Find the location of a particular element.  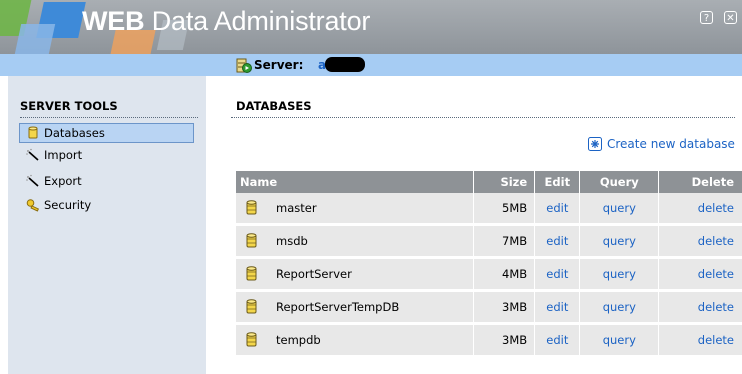

app-header: WEB Data Administrator ? ✕ is located at coordinates (371, 27).